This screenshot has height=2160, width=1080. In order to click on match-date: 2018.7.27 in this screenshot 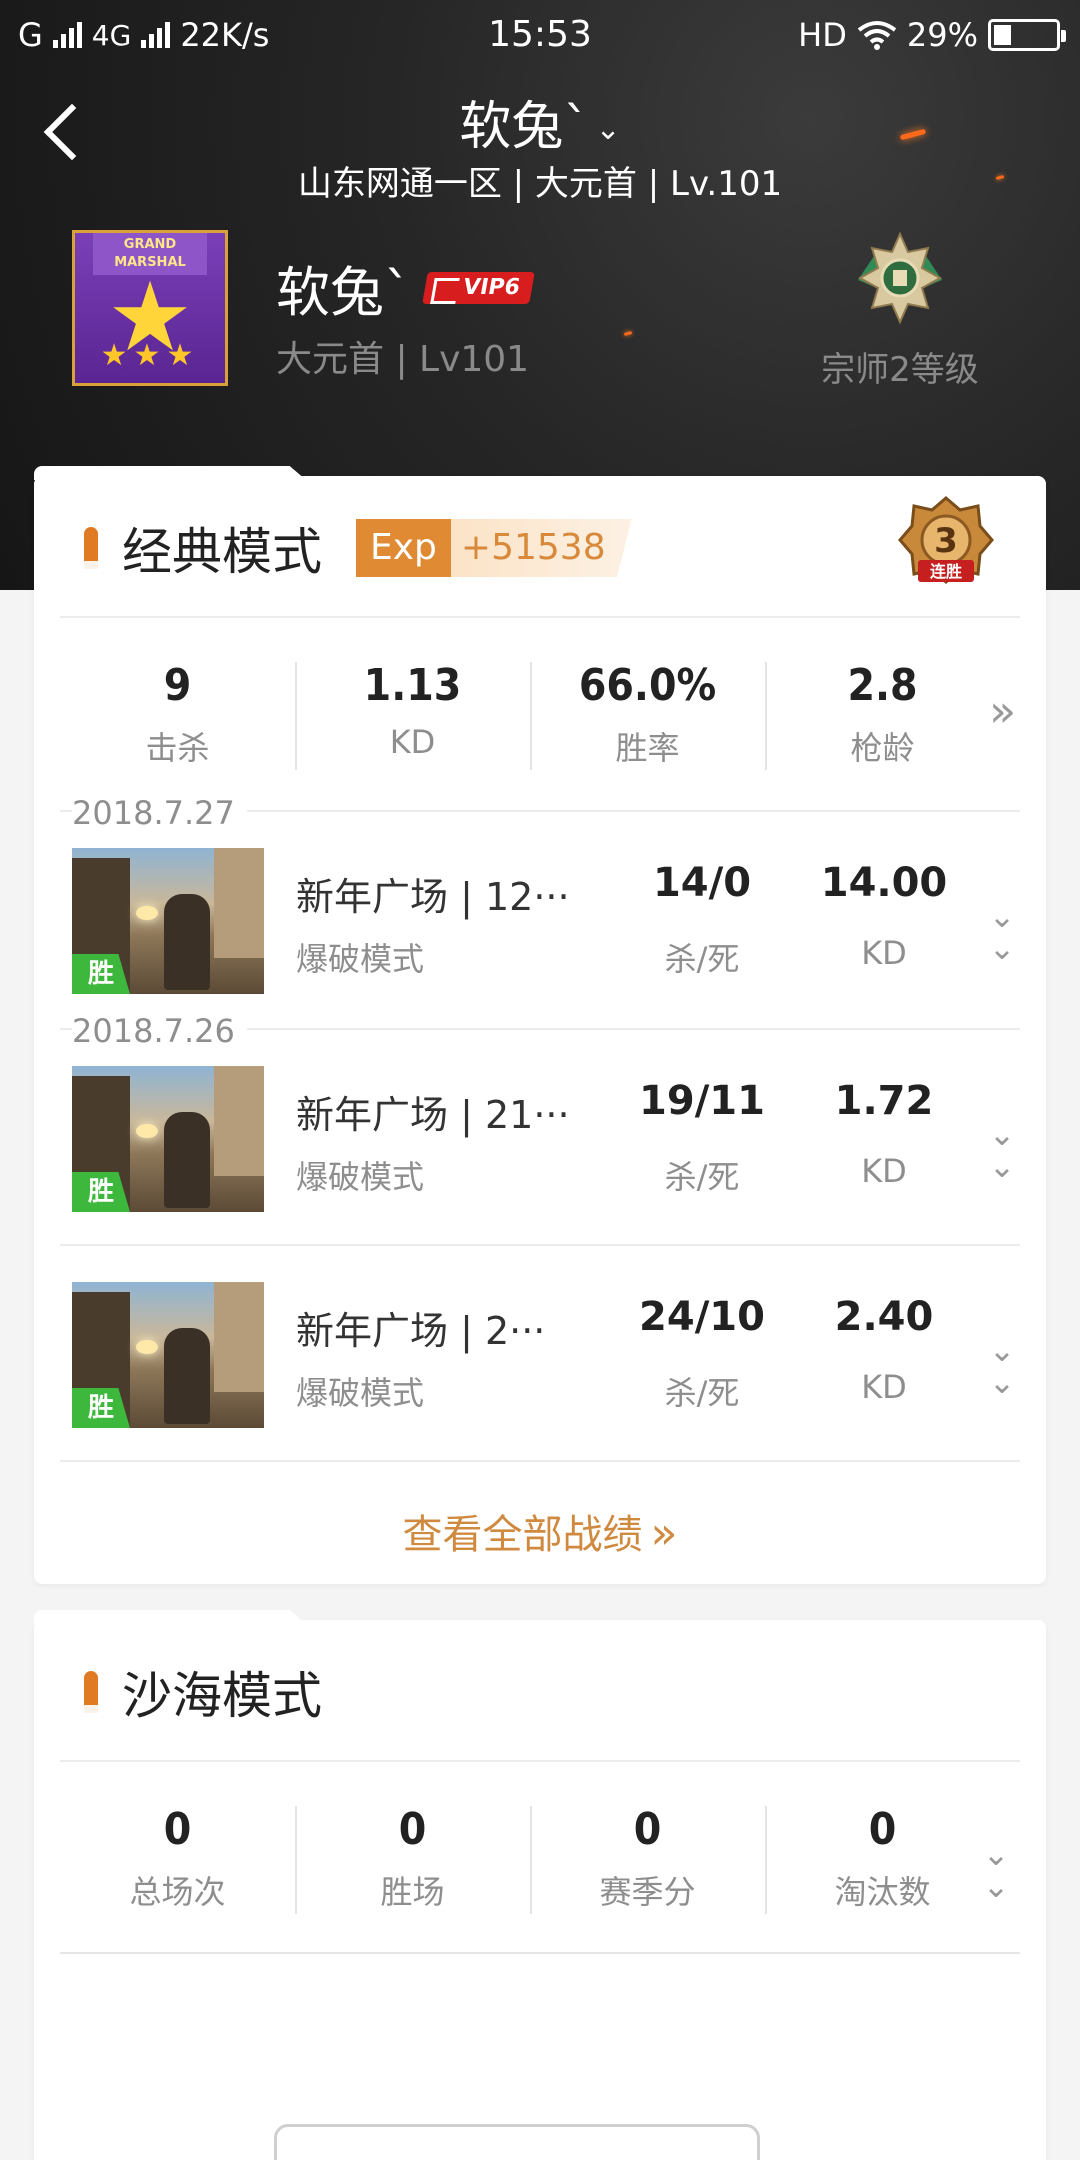, I will do `click(159, 813)`.